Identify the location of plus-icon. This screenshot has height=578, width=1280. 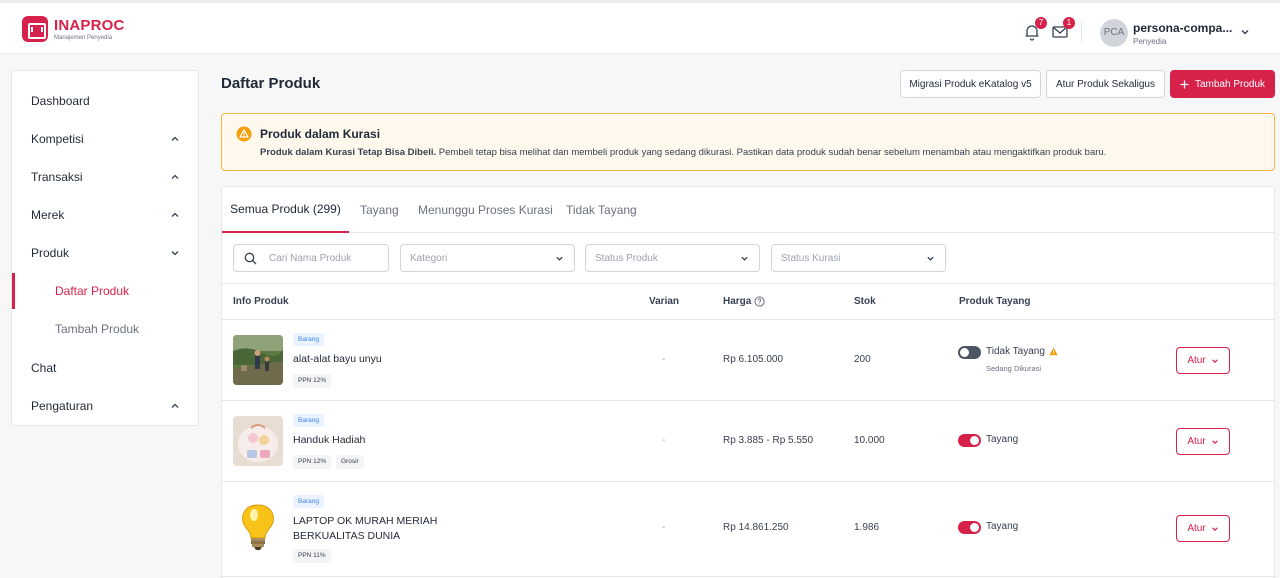
(1184, 84).